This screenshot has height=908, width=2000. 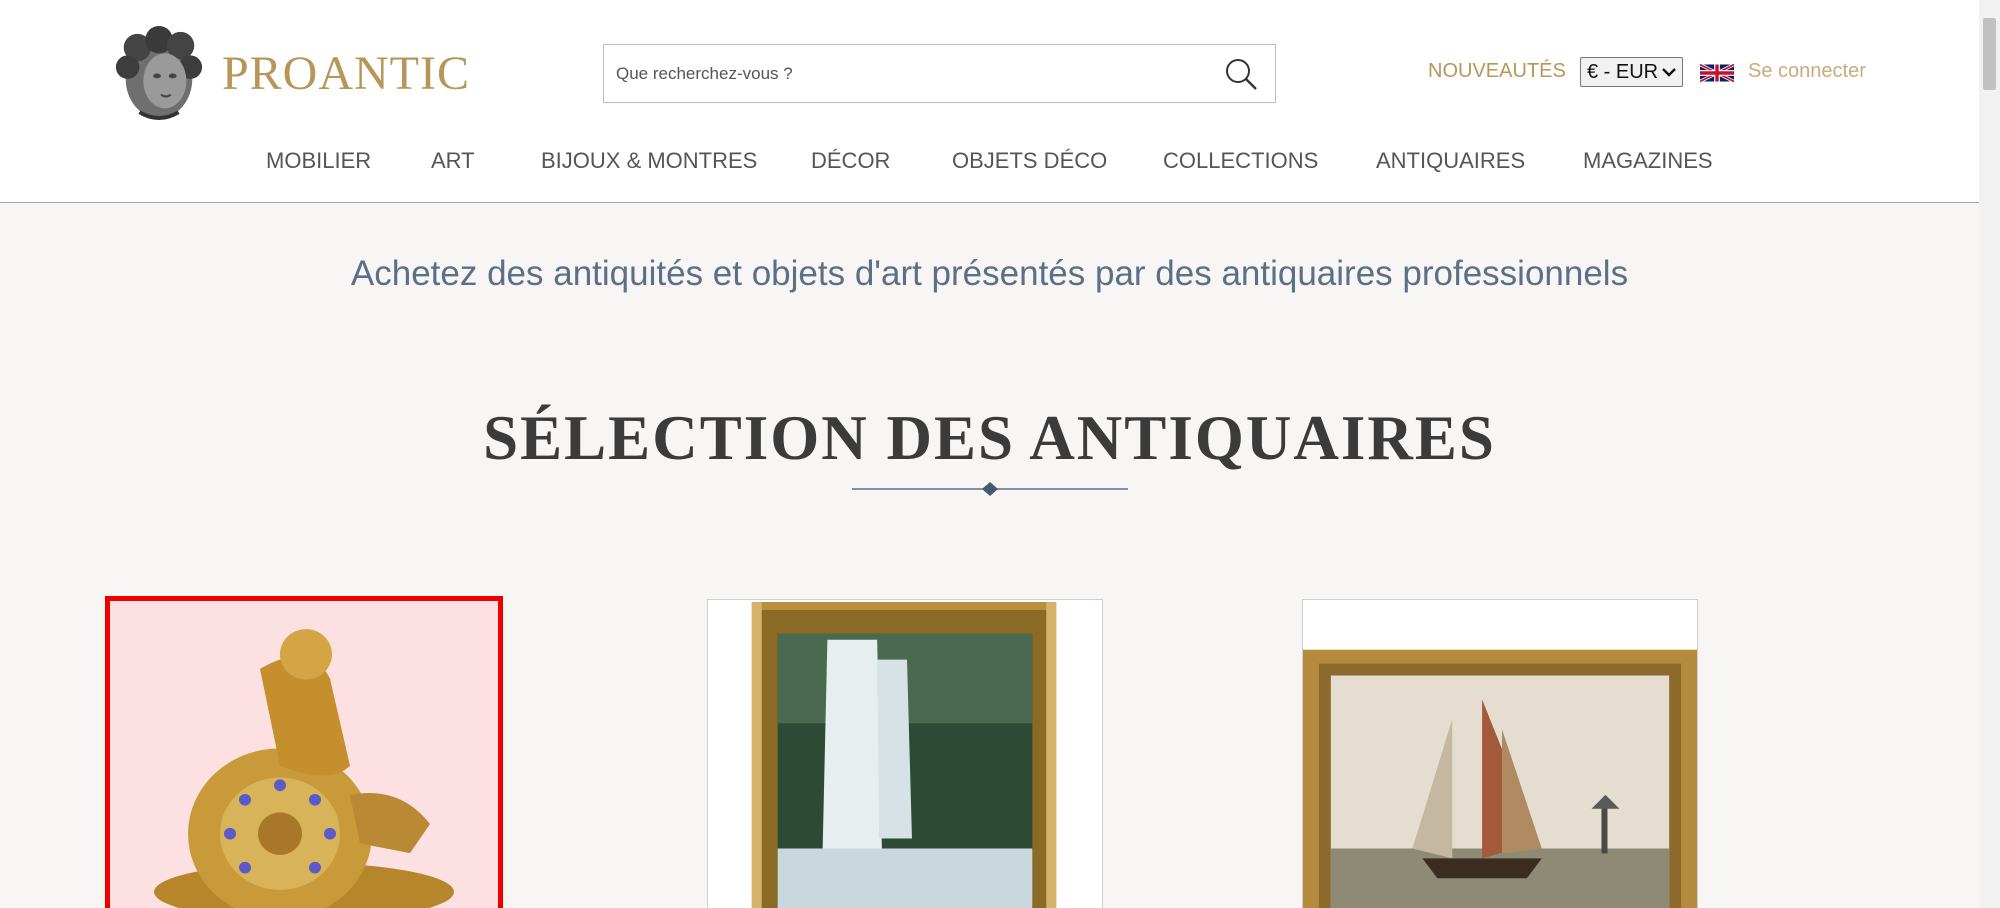 I want to click on vertical-scrollbar, so click(x=1989, y=454).